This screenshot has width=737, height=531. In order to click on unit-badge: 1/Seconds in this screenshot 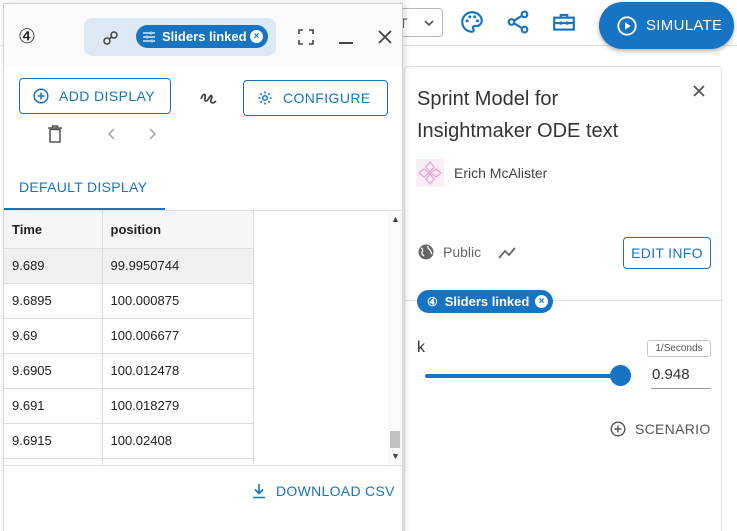, I will do `click(679, 348)`.